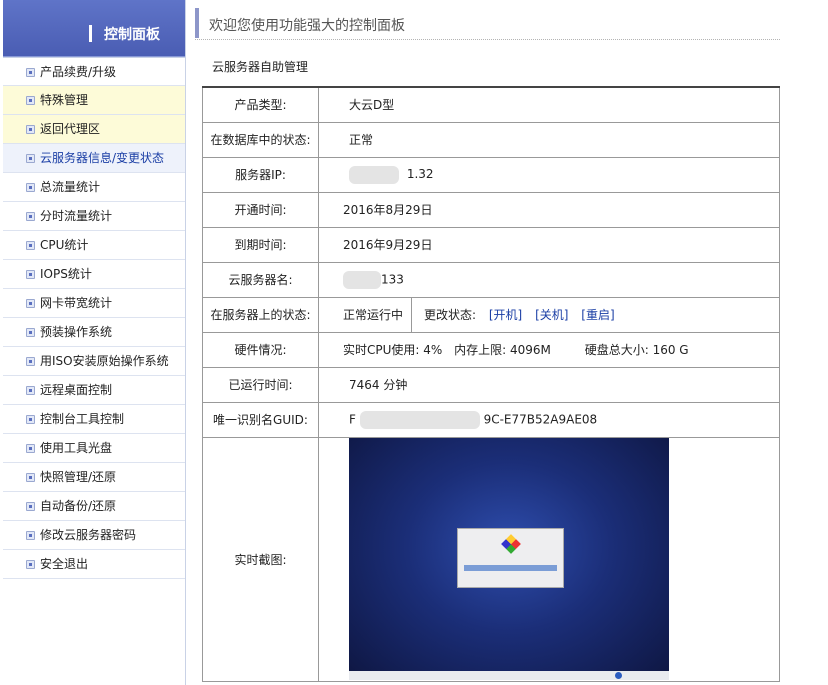  What do you see at coordinates (393, 350) in the screenshot?
I see `cpu-usage: 实时CPU使用: 4%` at bounding box center [393, 350].